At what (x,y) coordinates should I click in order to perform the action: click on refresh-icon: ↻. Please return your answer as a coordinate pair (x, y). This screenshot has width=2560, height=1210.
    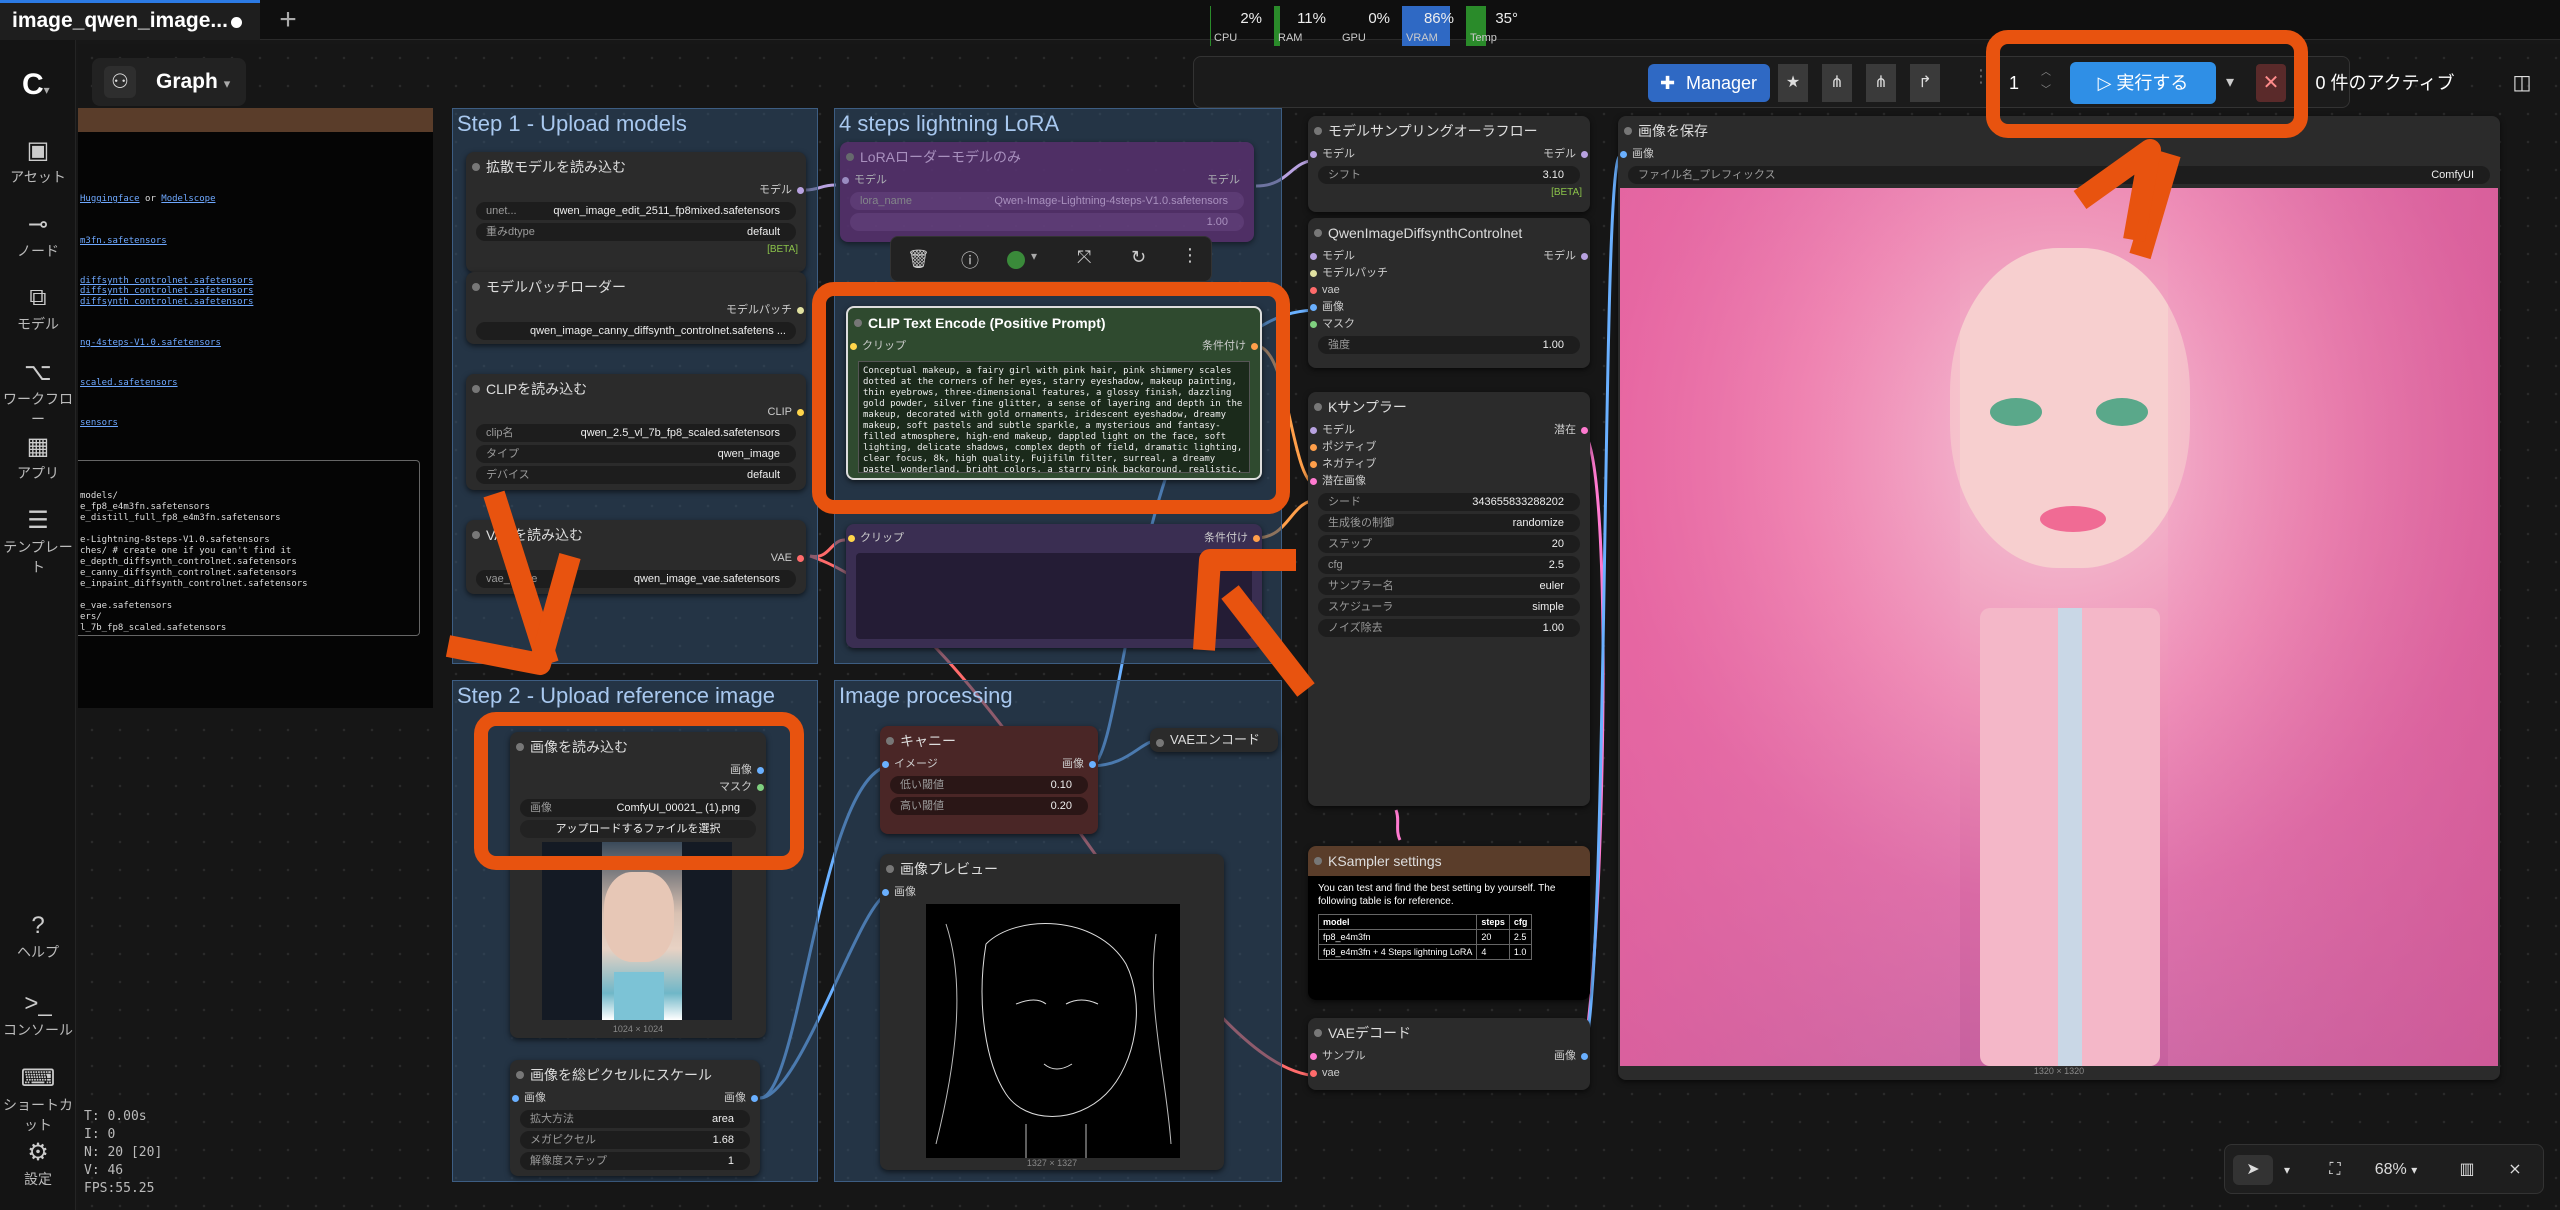
    Looking at the image, I should click on (1138, 257).